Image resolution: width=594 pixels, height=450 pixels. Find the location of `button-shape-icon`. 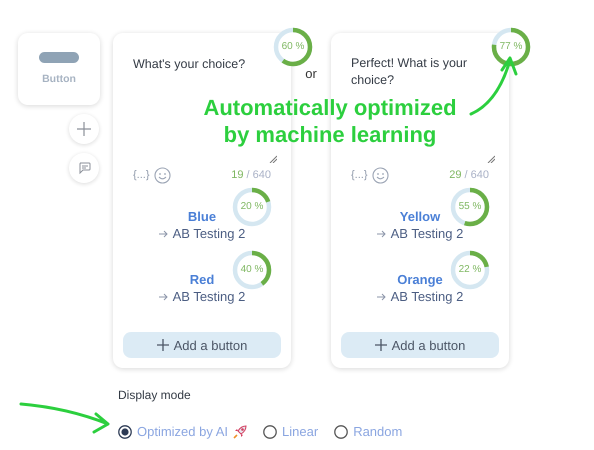

button-shape-icon is located at coordinates (59, 57).